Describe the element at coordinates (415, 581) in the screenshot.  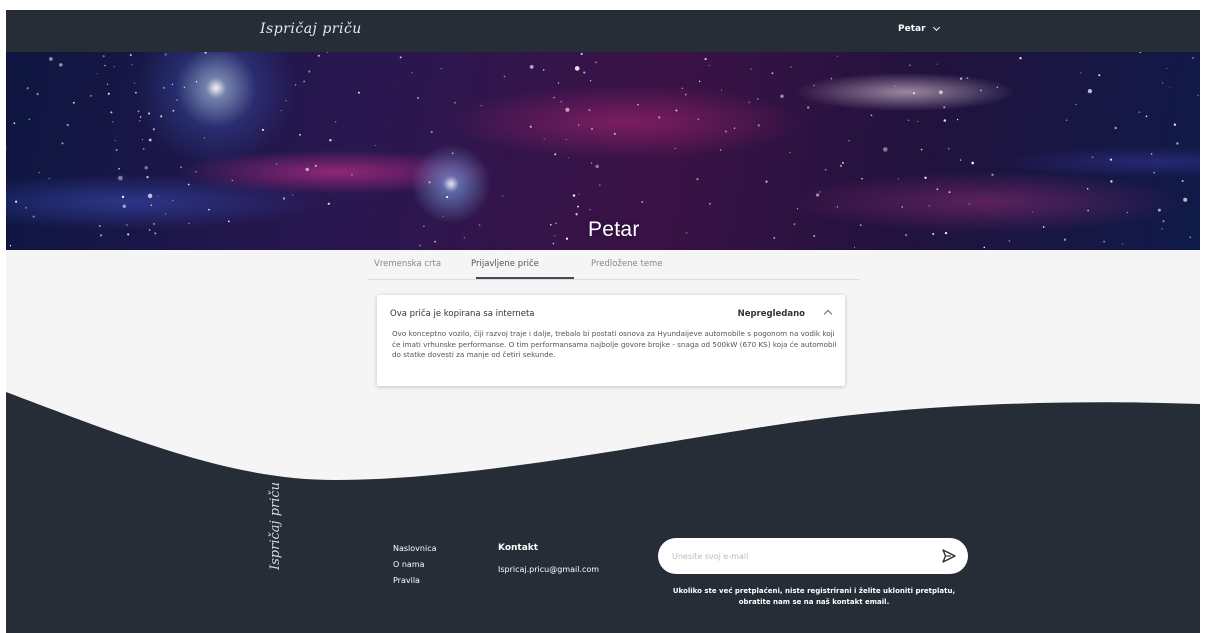
I see `footer-link-rules: Pravila` at that location.